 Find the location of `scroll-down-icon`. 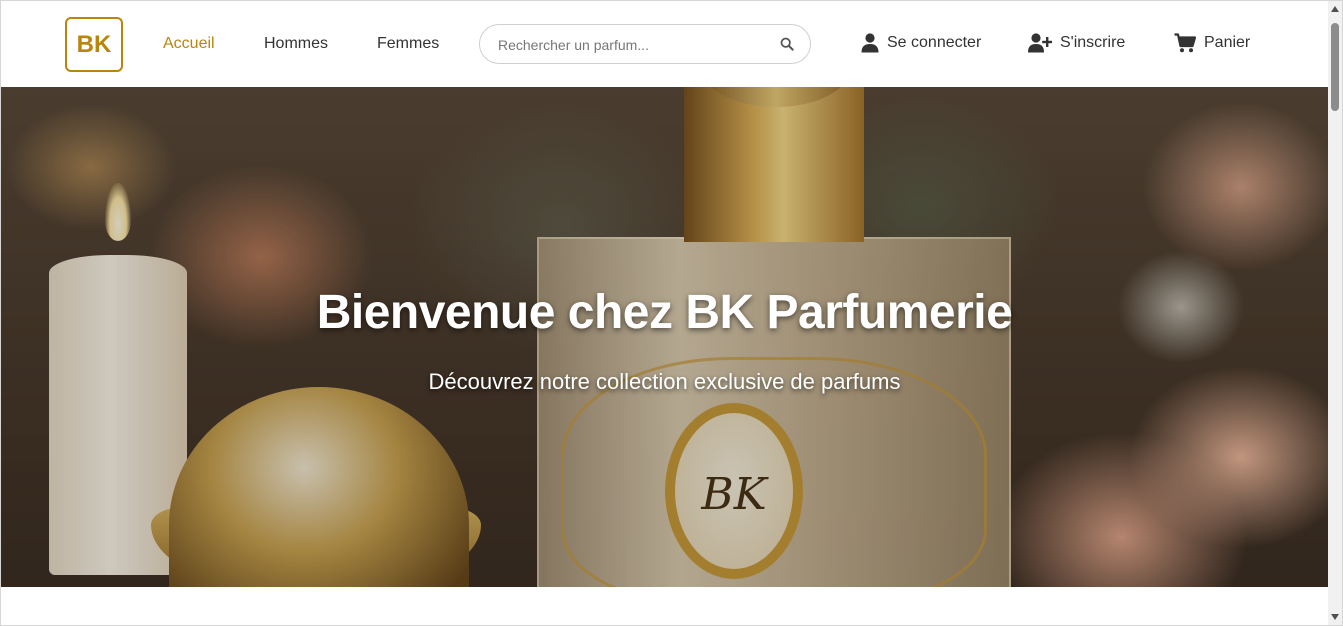

scroll-down-icon is located at coordinates (1335, 617).